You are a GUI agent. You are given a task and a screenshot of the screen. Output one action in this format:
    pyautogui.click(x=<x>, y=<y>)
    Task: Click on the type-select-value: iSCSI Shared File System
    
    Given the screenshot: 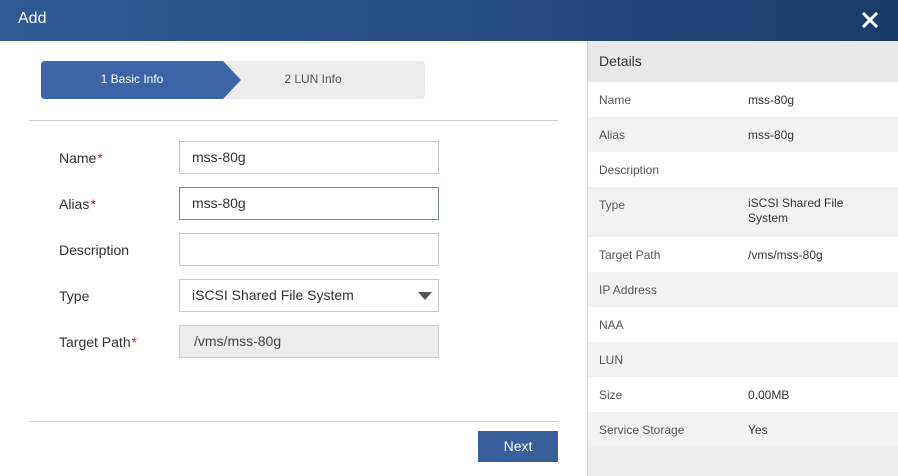 What is the action you would take?
    pyautogui.click(x=273, y=295)
    